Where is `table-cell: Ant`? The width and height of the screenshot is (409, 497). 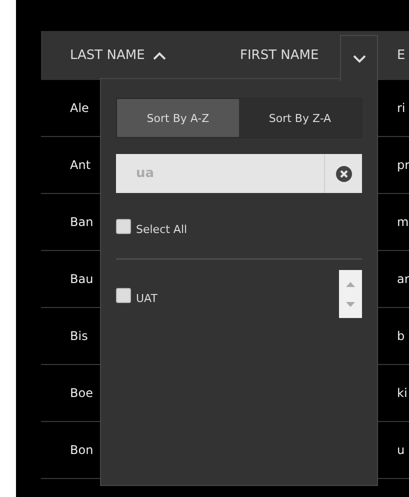
table-cell: Ant is located at coordinates (80, 165).